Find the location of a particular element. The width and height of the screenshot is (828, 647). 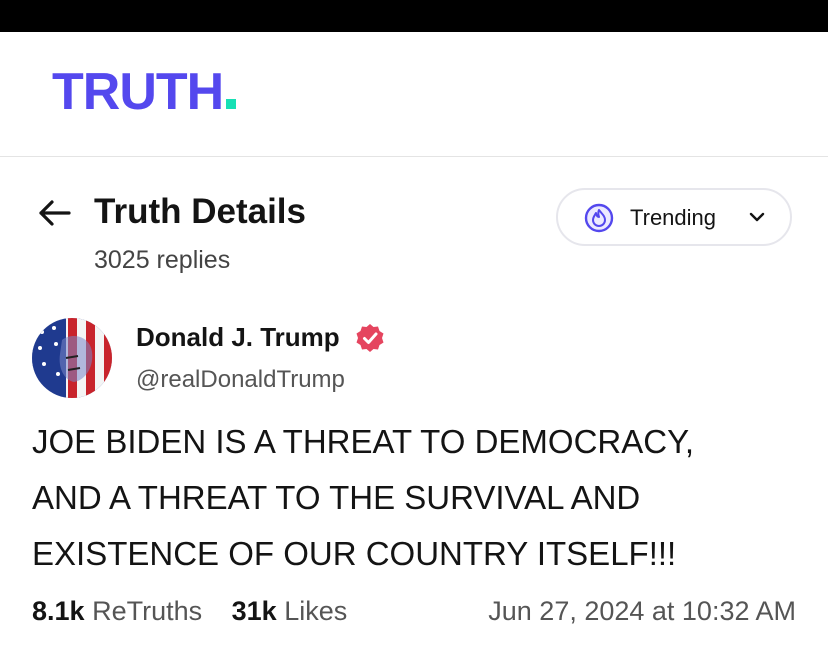

page-title: Truth Details is located at coordinates (200, 211).